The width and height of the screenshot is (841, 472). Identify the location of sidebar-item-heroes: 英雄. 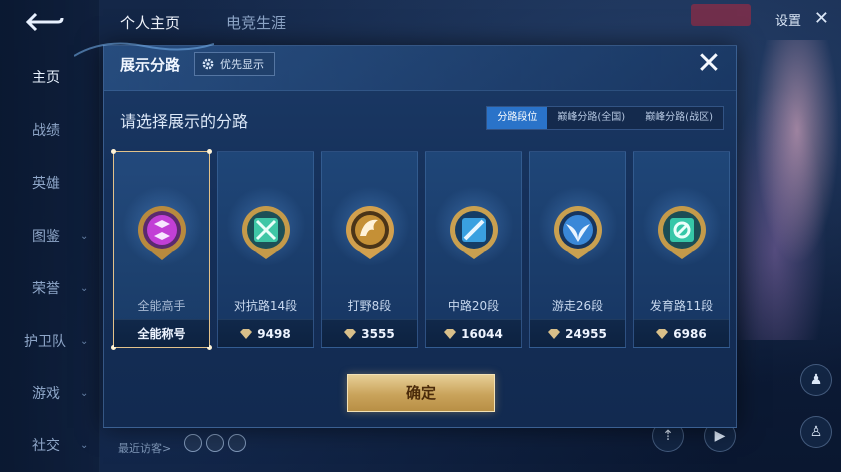
(50, 183).